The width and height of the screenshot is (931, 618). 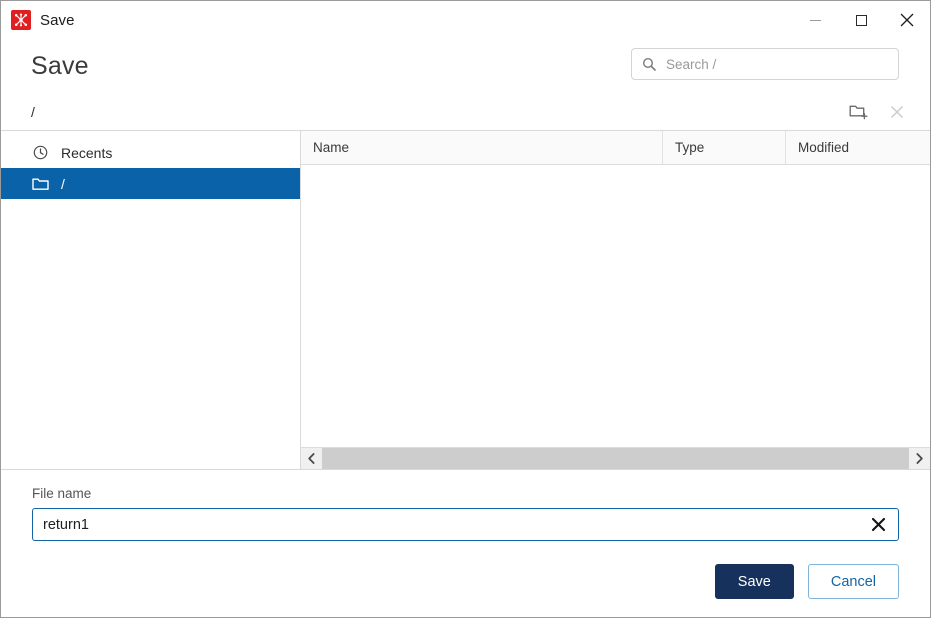 I want to click on chevron-left-icon, so click(x=311, y=458).